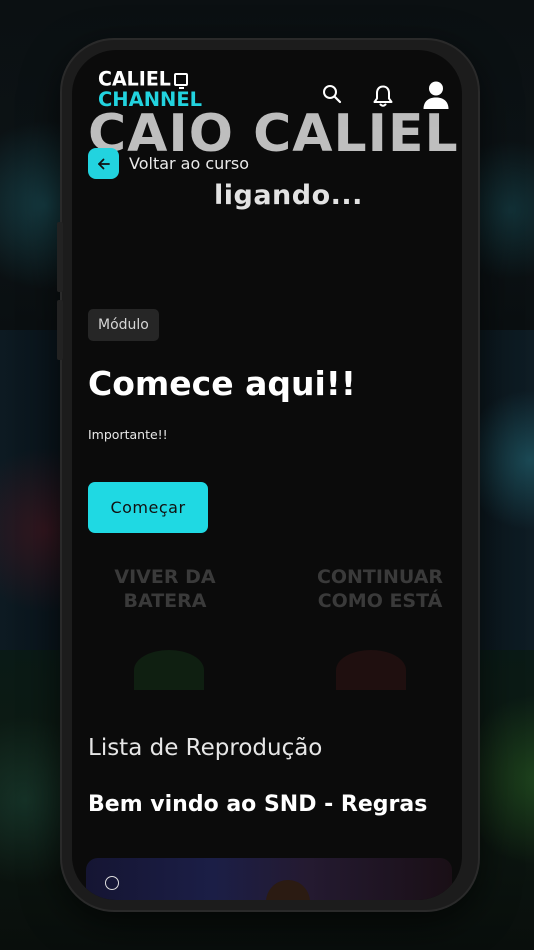 This screenshot has height=950, width=534. Describe the element at coordinates (112, 883) in the screenshot. I see `lesson-radio-icon` at that location.